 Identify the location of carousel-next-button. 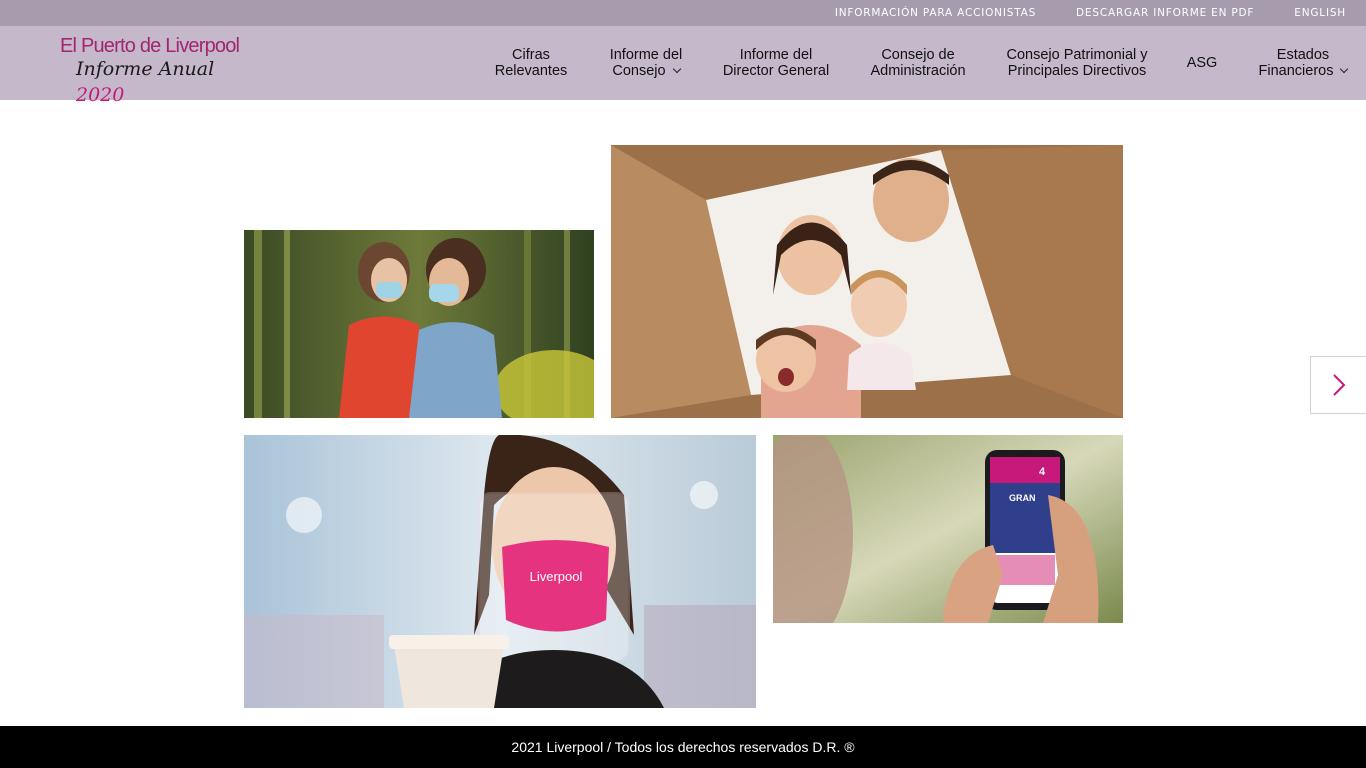
(1338, 385).